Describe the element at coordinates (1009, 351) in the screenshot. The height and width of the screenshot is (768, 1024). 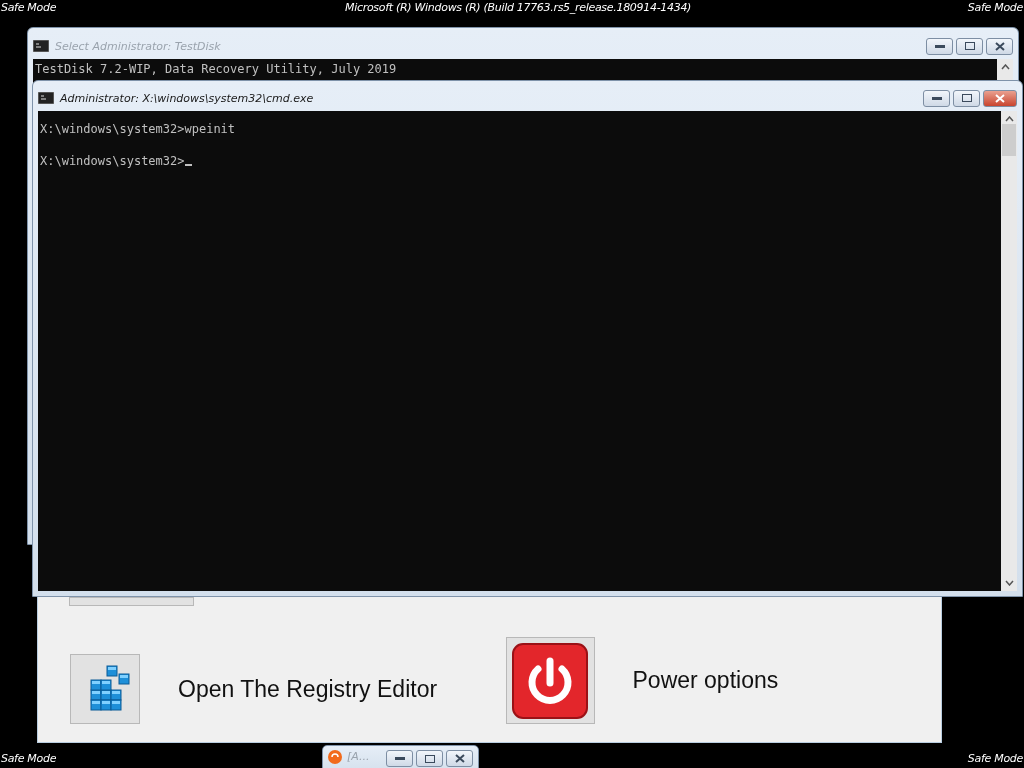
I see `scrollbar` at that location.